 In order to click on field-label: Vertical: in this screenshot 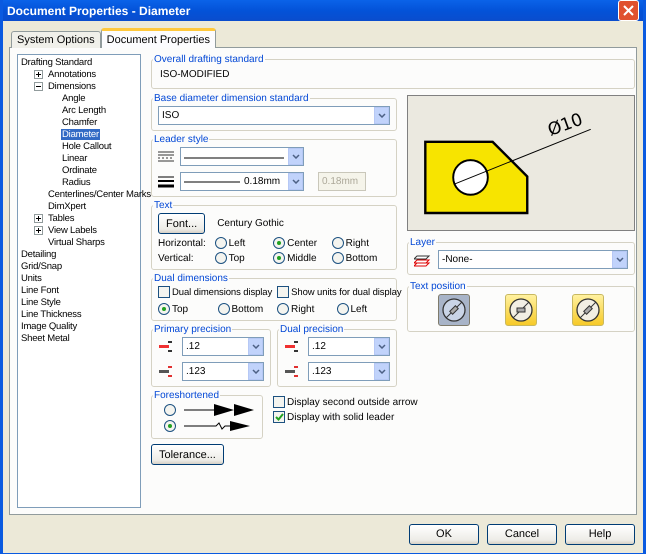, I will do `click(176, 258)`.